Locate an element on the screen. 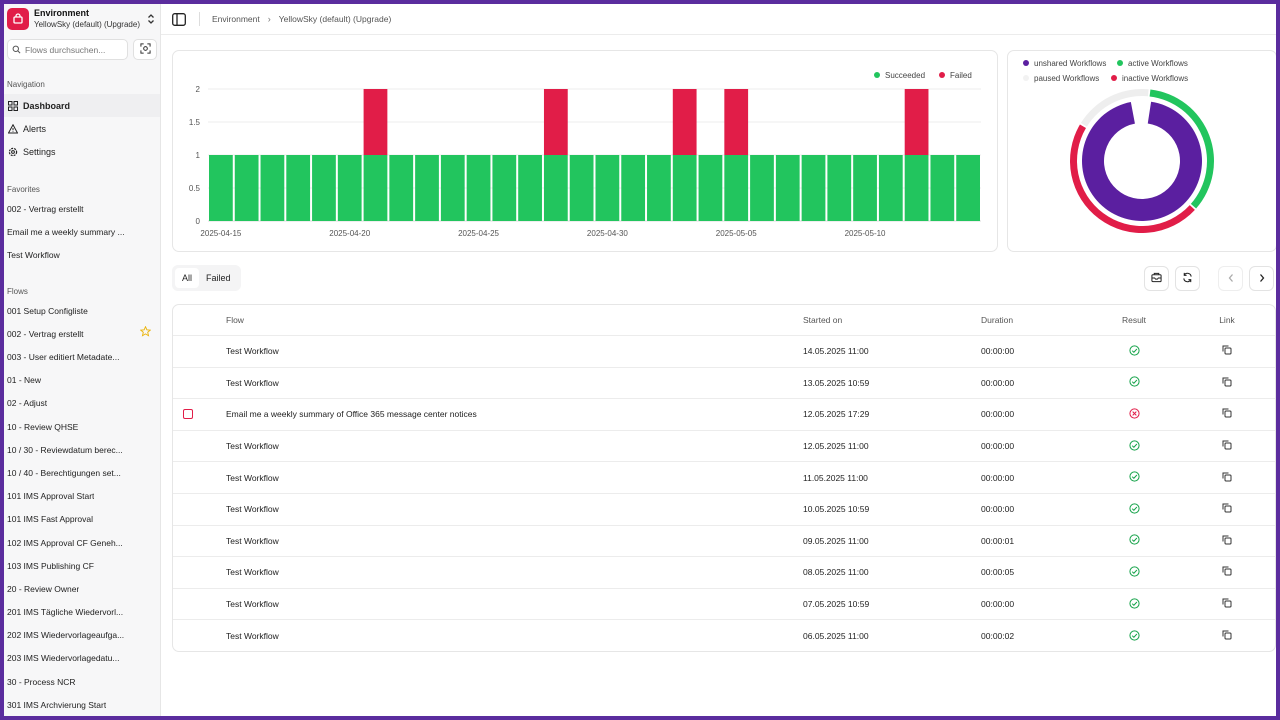  next-page-button is located at coordinates (1261, 278).